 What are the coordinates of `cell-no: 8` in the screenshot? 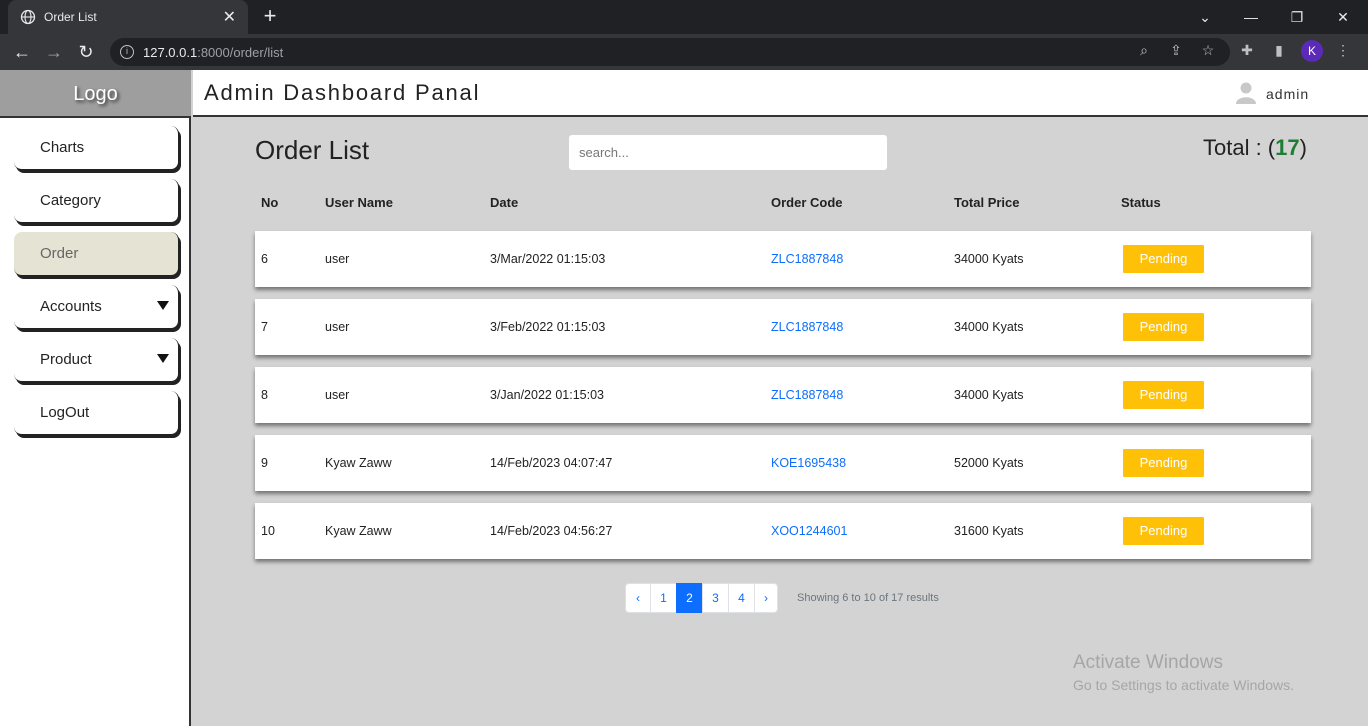 It's located at (264, 395).